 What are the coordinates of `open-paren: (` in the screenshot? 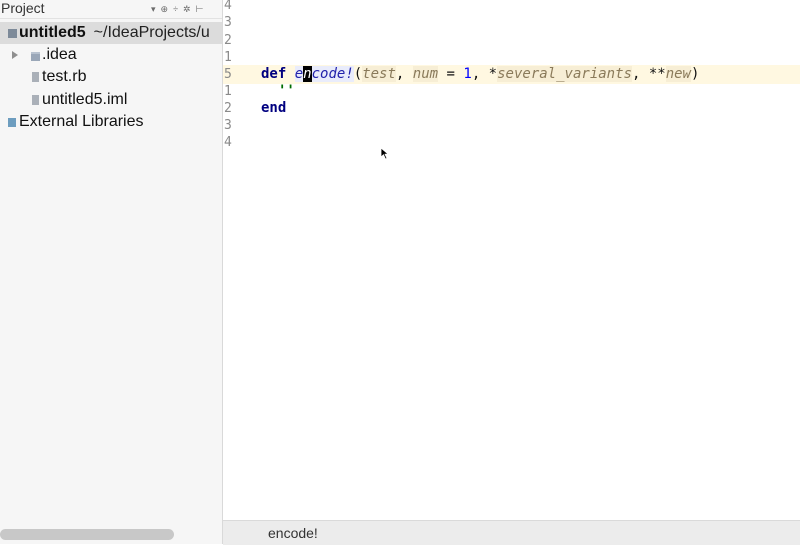 It's located at (358, 74).